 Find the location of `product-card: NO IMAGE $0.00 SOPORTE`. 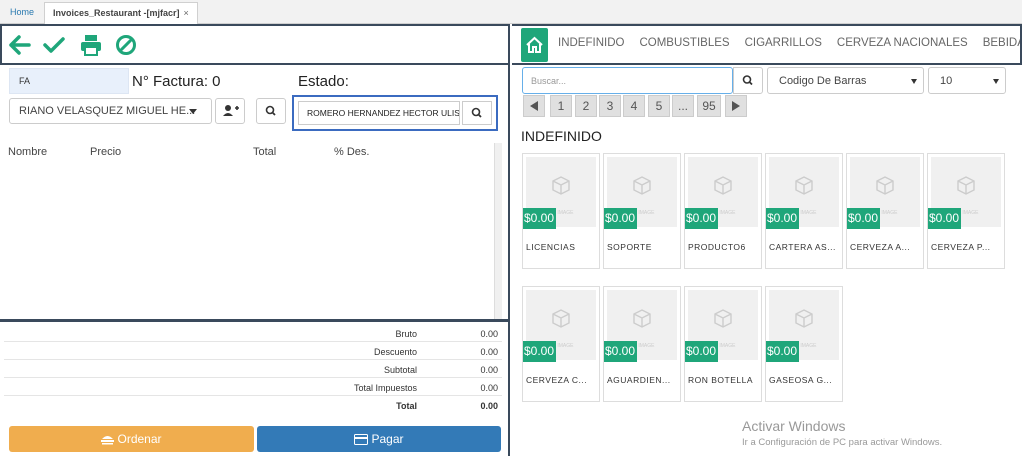

product-card: NO IMAGE $0.00 SOPORTE is located at coordinates (642, 211).